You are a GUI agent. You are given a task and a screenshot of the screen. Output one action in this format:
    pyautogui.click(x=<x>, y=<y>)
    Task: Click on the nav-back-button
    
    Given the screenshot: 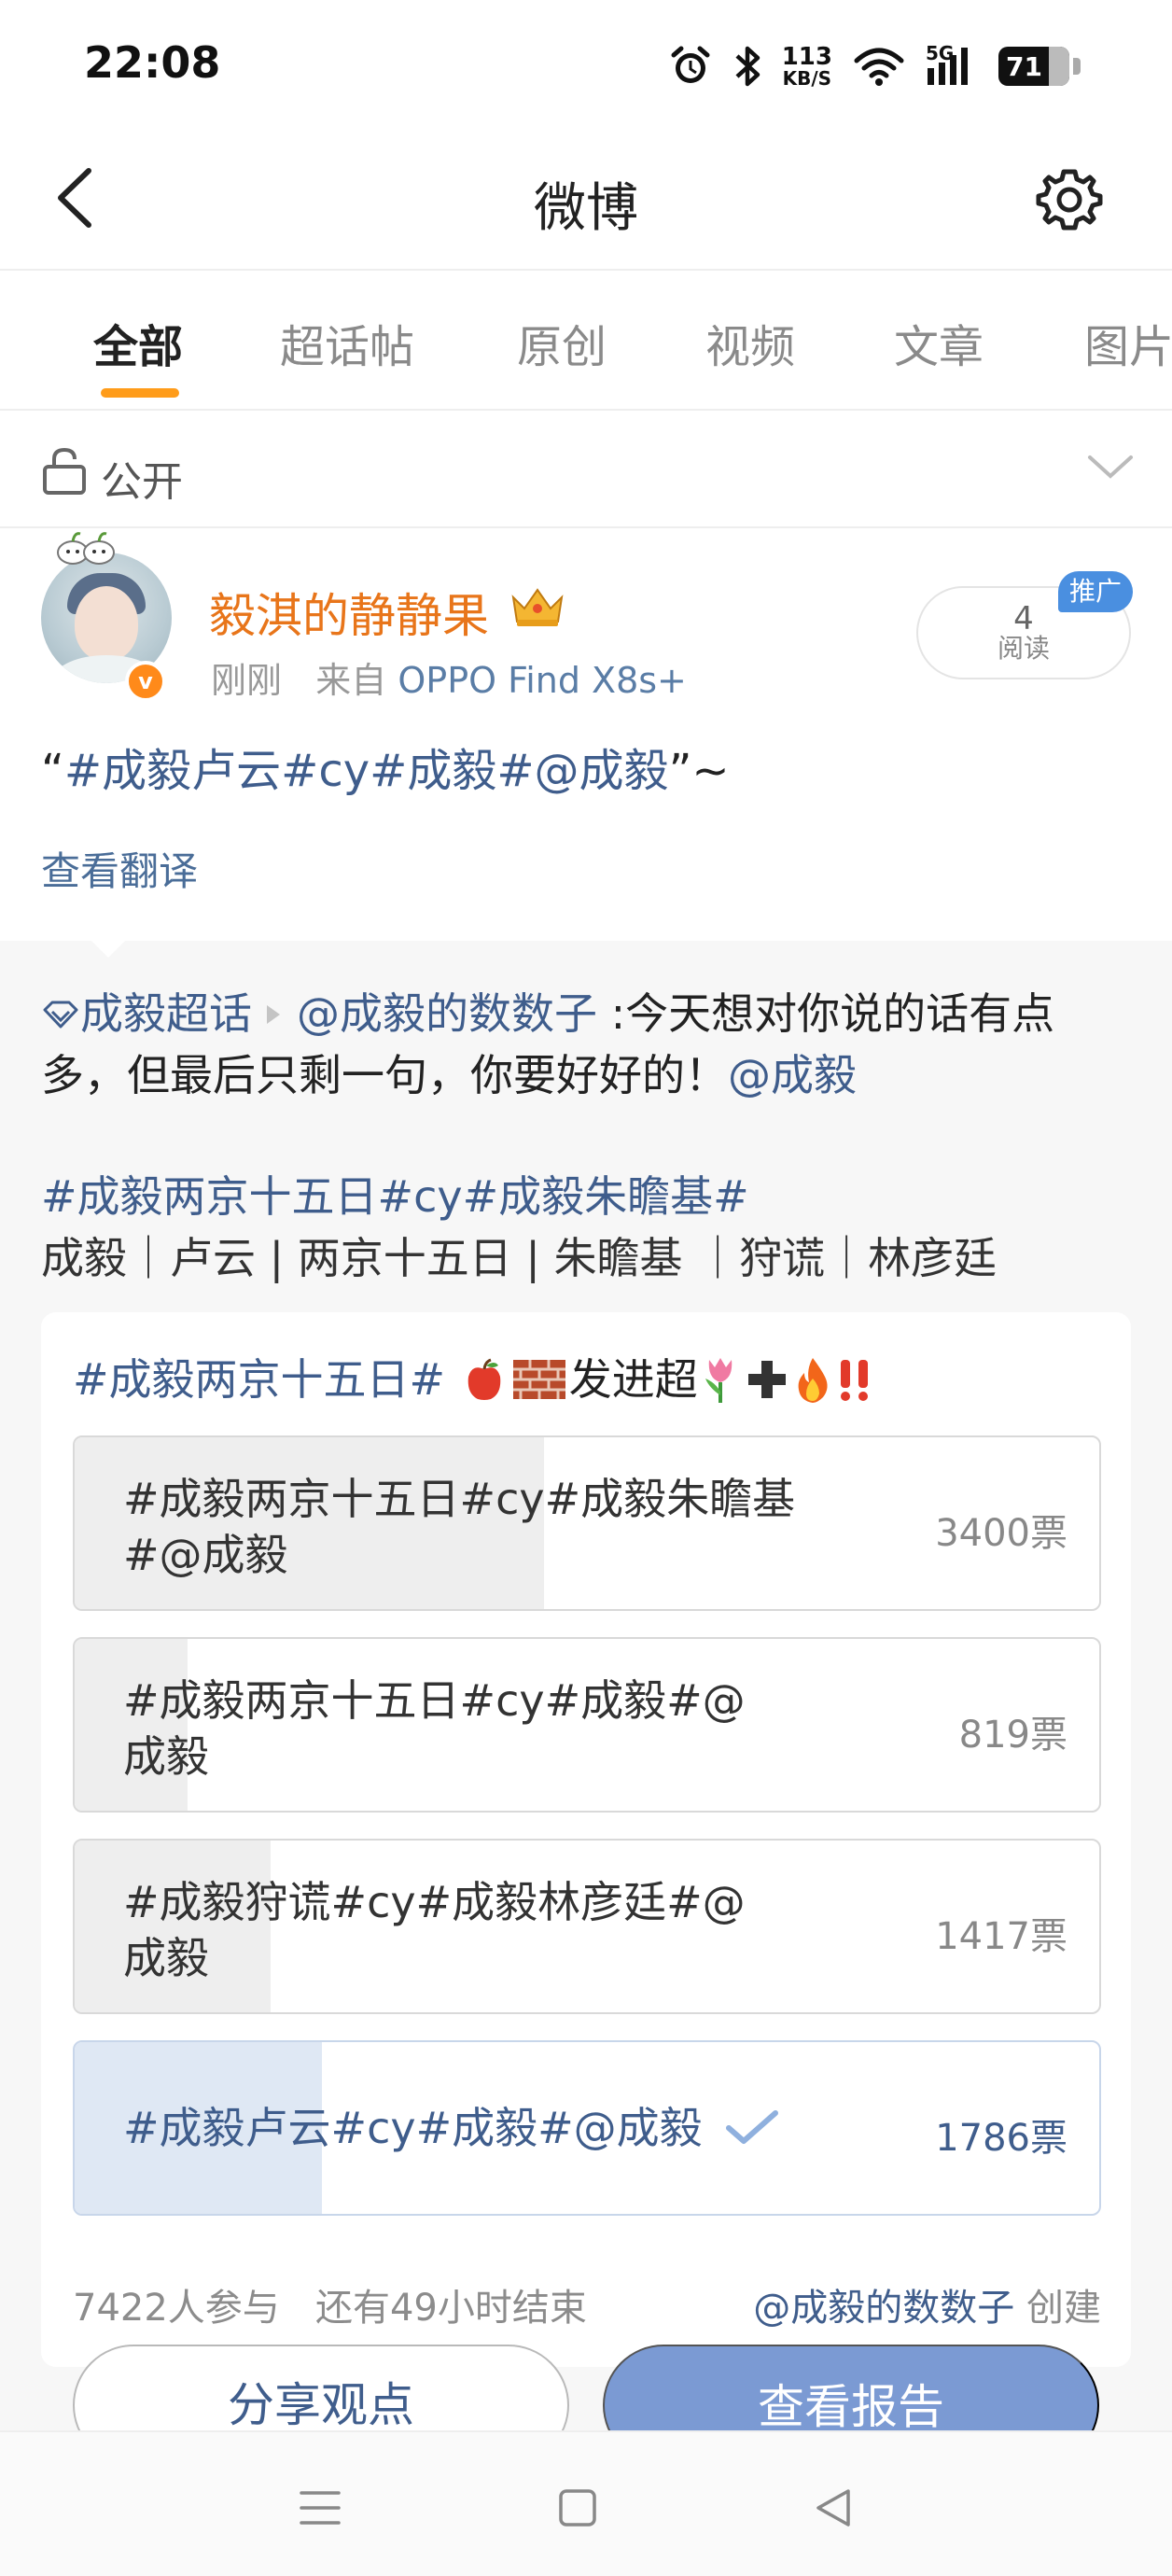 What is the action you would take?
    pyautogui.click(x=833, y=2508)
    